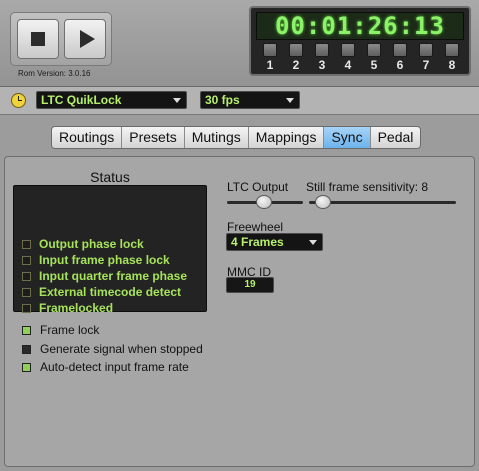 The height and width of the screenshot is (471, 479). I want to click on play-icon, so click(87, 39).